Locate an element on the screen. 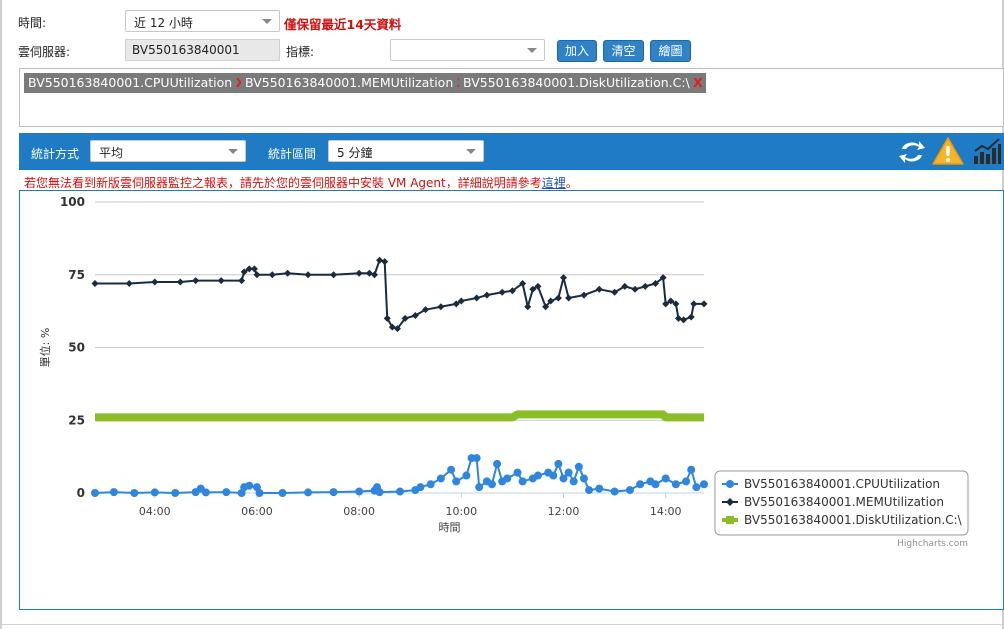  x-tick-label: 06:00 is located at coordinates (257, 511).